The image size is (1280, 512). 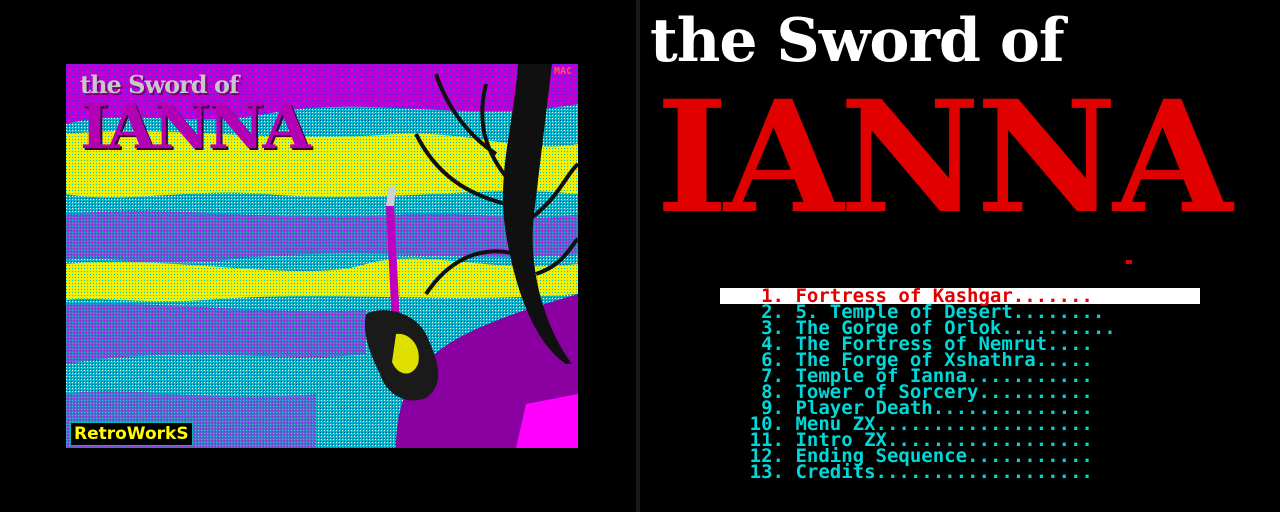 I want to click on corner-mark: MAC, so click(x=562, y=71).